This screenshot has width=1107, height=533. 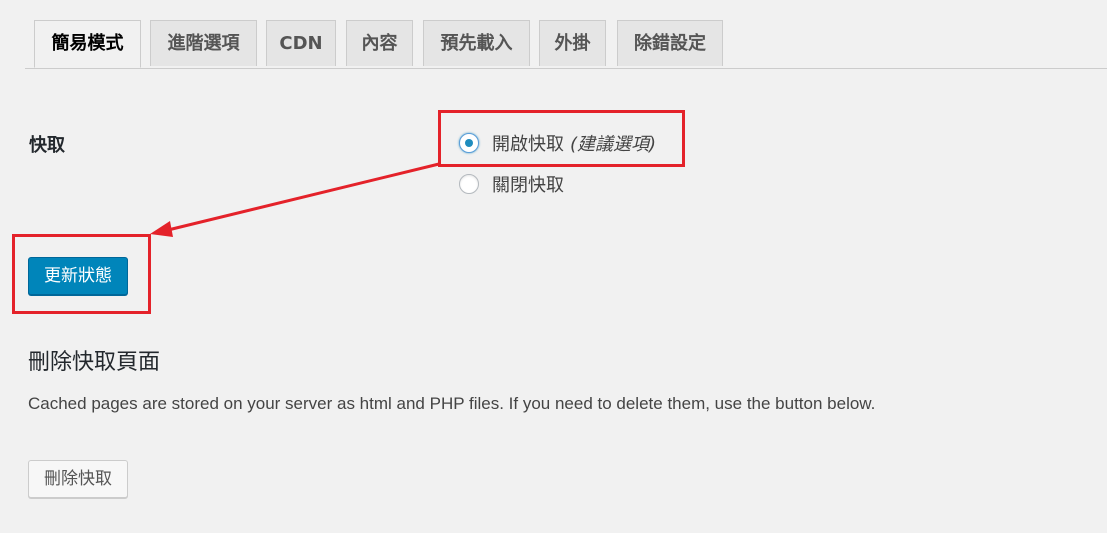 I want to click on tab-preload: 預先載入, so click(x=476, y=43).